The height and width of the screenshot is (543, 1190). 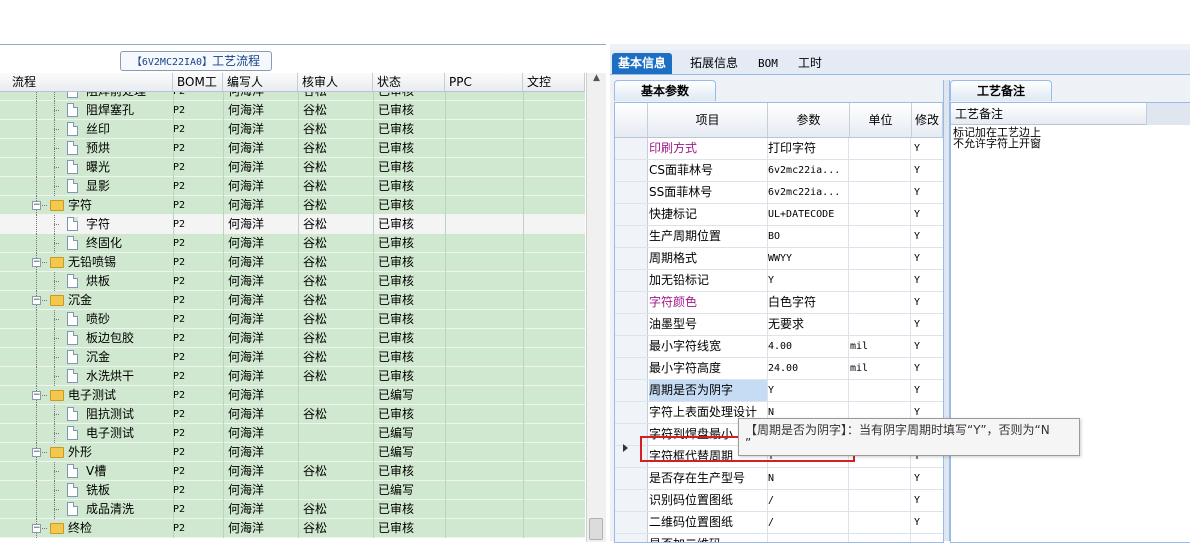 I want to click on panel-splitter, so click(x=946, y=310).